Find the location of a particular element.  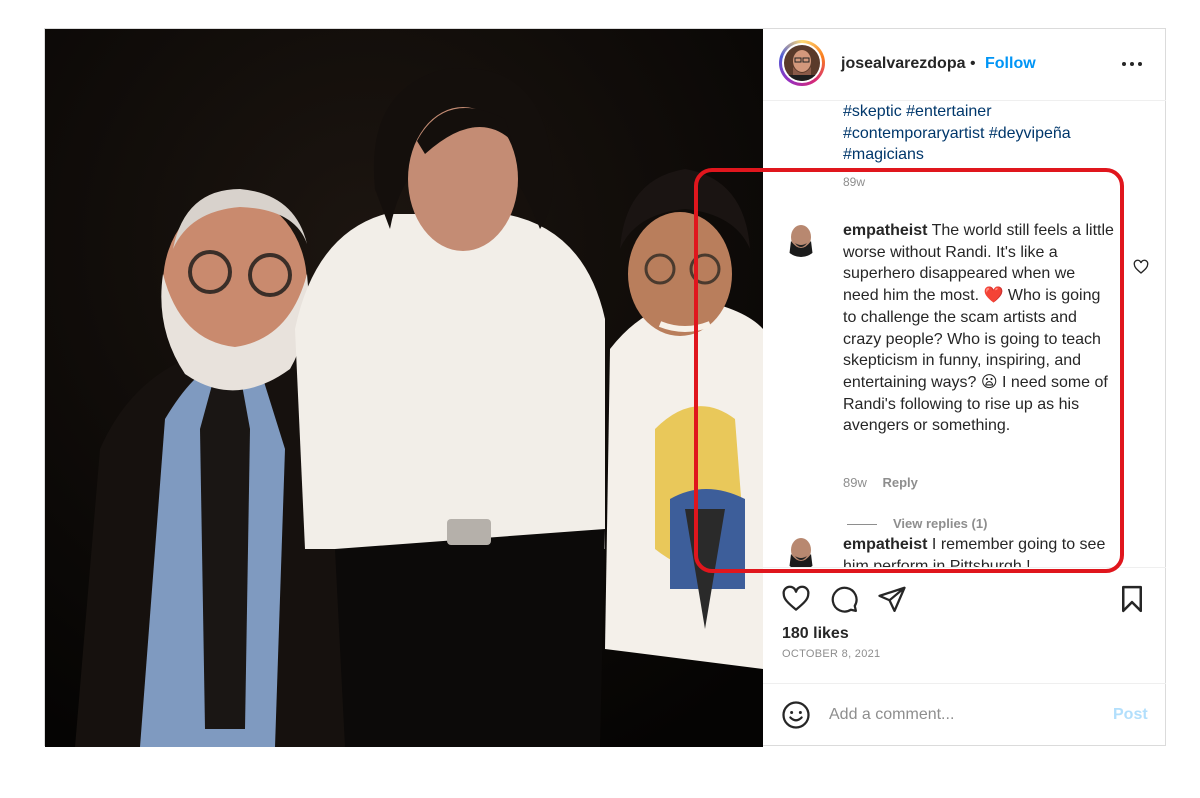

frowning-emoji: 😦 is located at coordinates (989, 382).